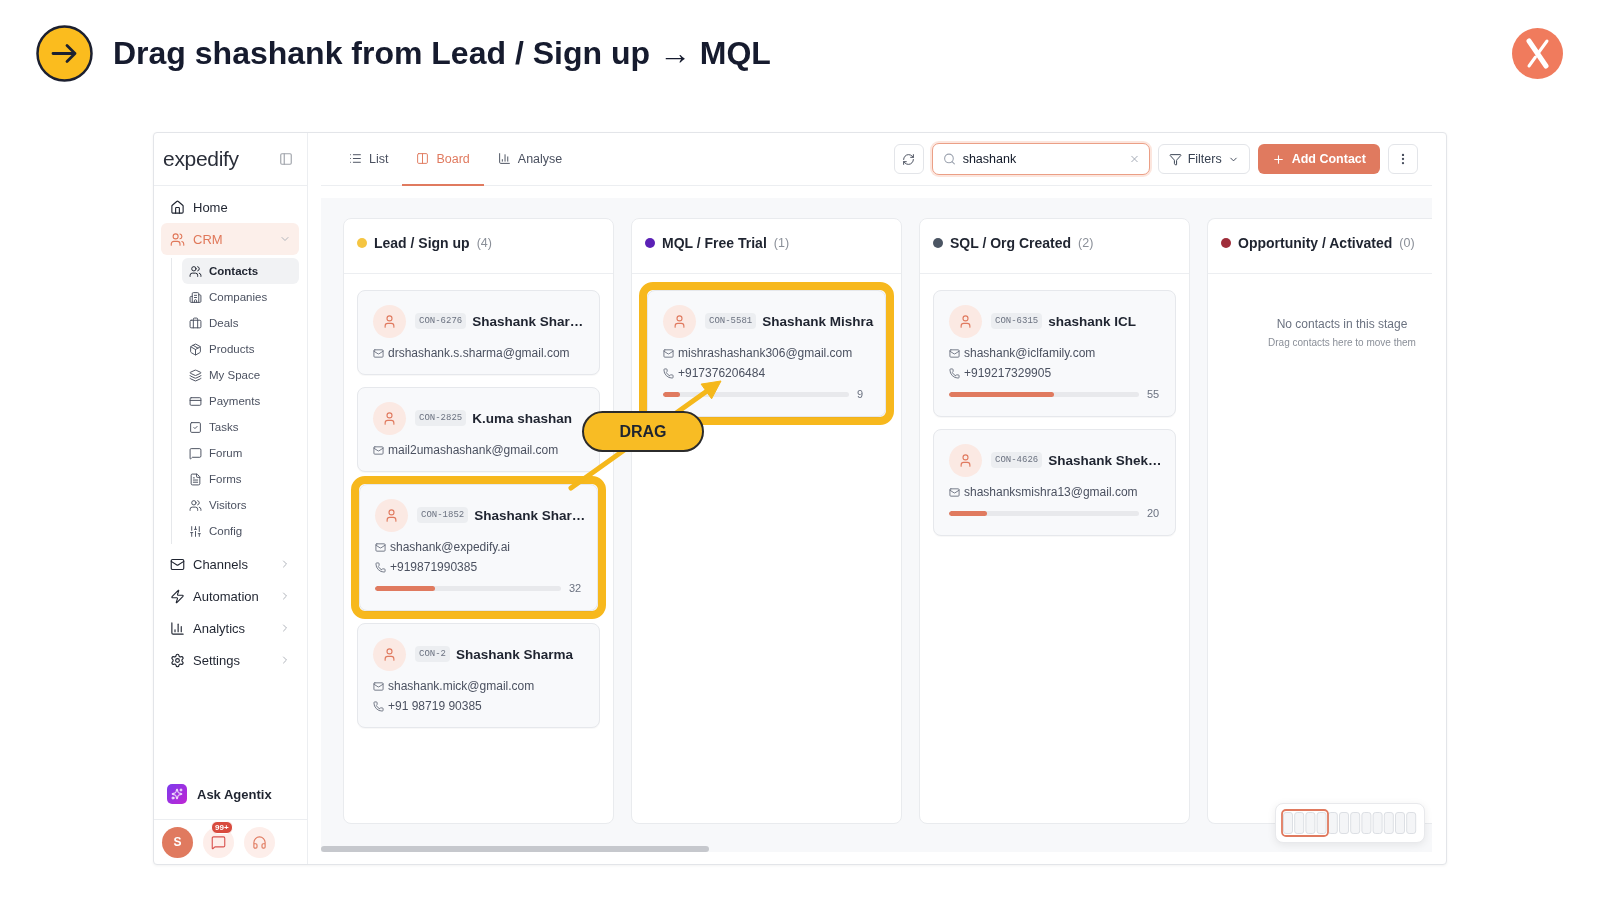  What do you see at coordinates (230, 596) in the screenshot?
I see `nav-item: Automation` at bounding box center [230, 596].